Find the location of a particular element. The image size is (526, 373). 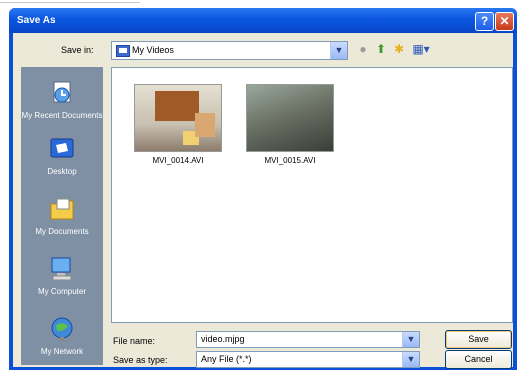

my-computer-icon is located at coordinates (61, 269).